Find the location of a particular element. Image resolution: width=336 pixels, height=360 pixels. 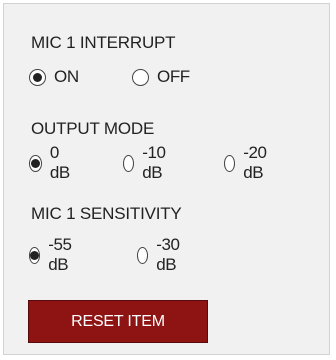

mic-interrupt-on-radio: ON is located at coordinates (54, 77).